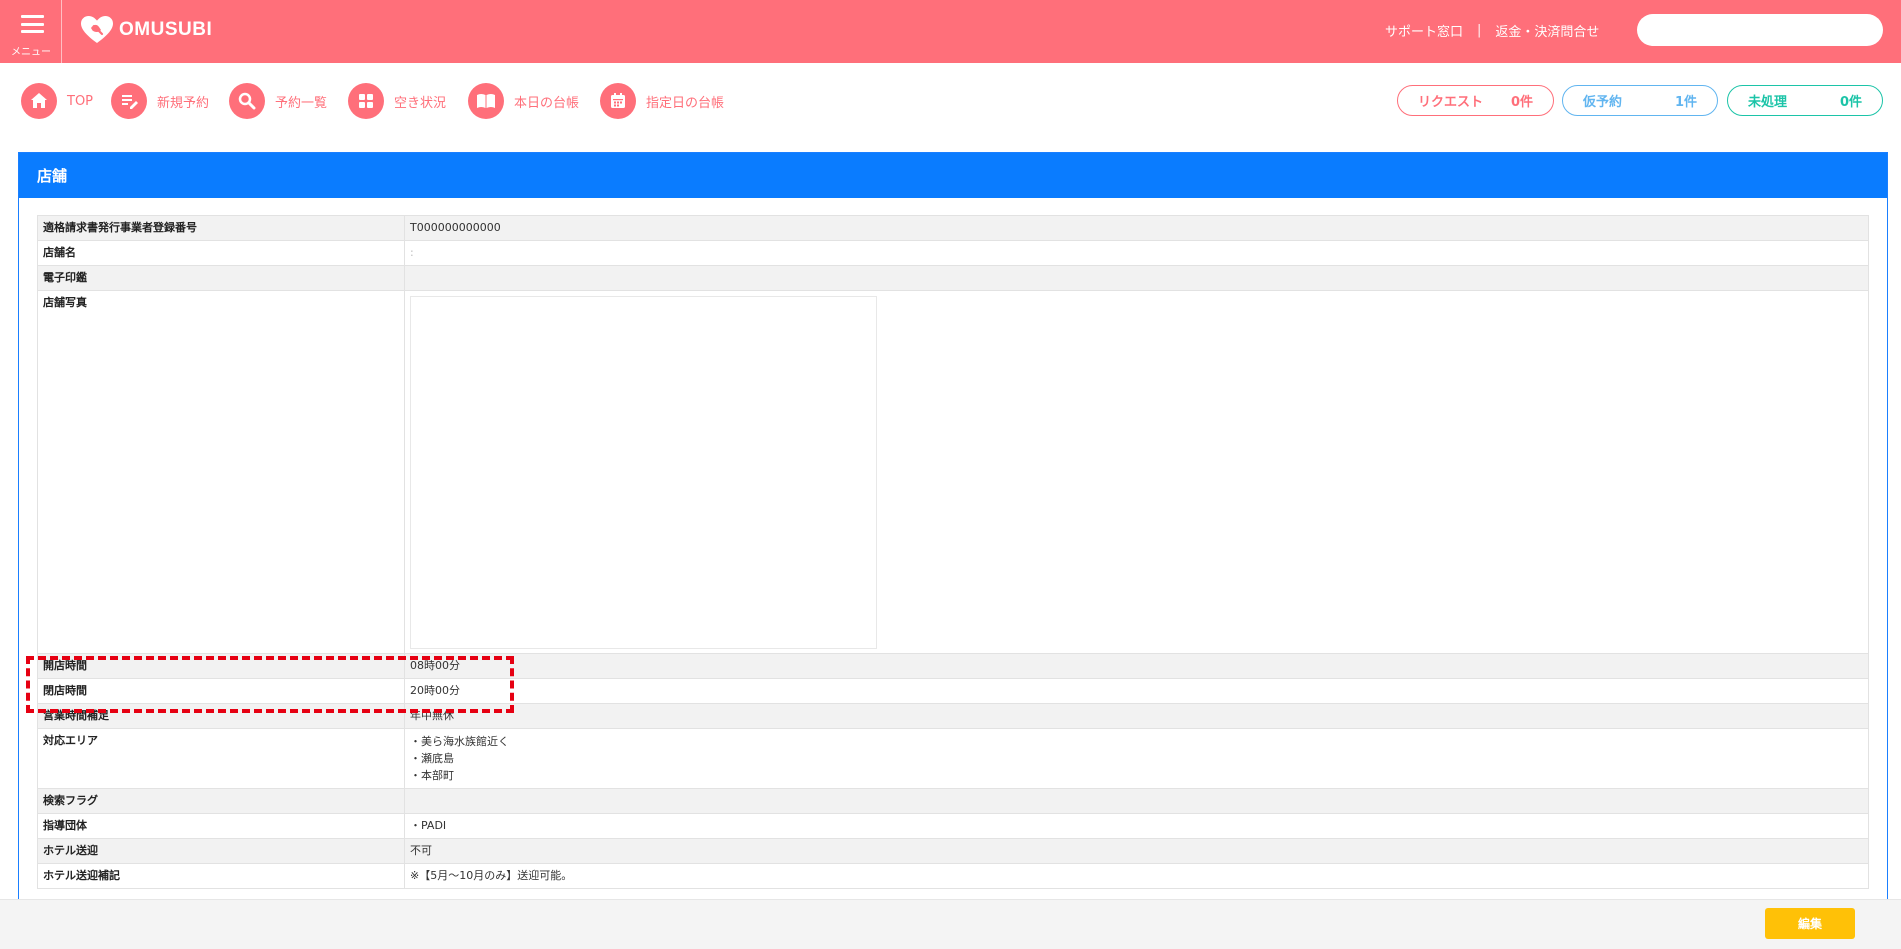 This screenshot has width=1901, height=949. I want to click on unprocessed-label: 未処理, so click(1768, 102).